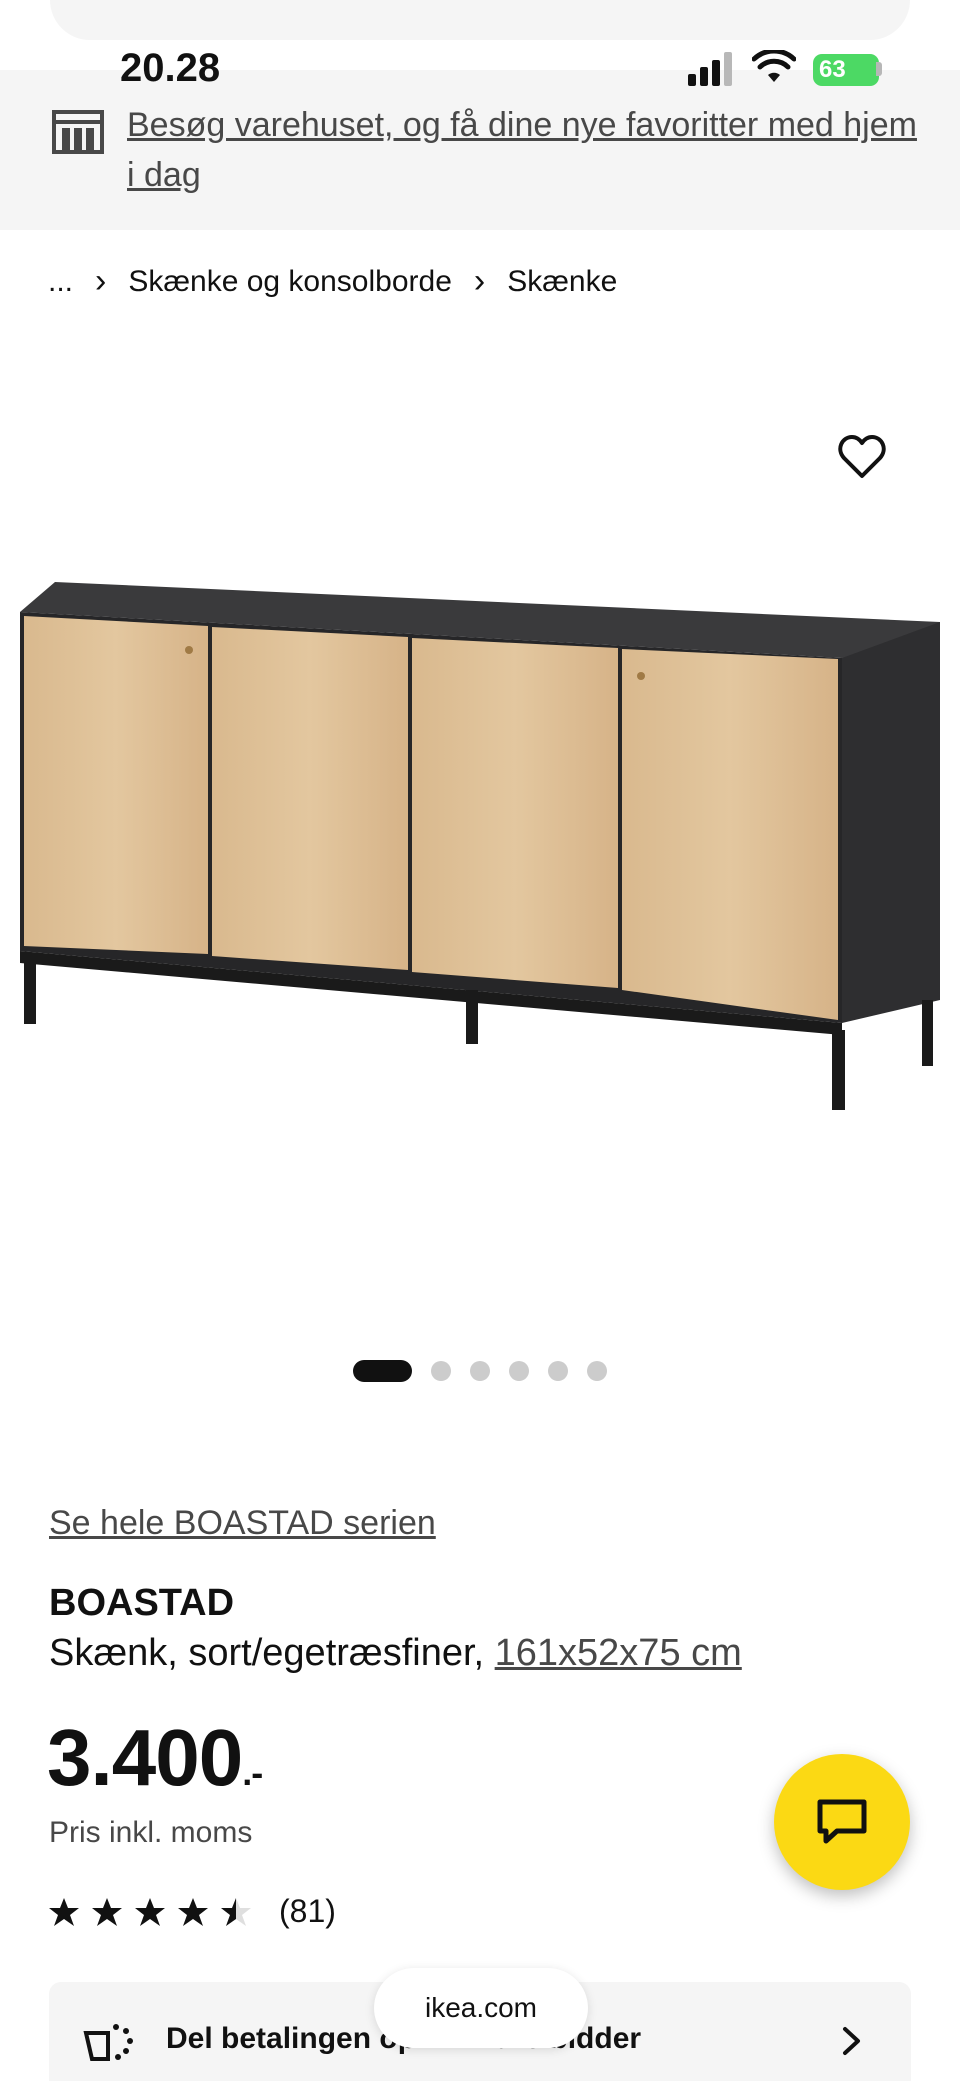 The image size is (960, 2081). I want to click on price-note: Pris inkl. moms, so click(151, 1832).